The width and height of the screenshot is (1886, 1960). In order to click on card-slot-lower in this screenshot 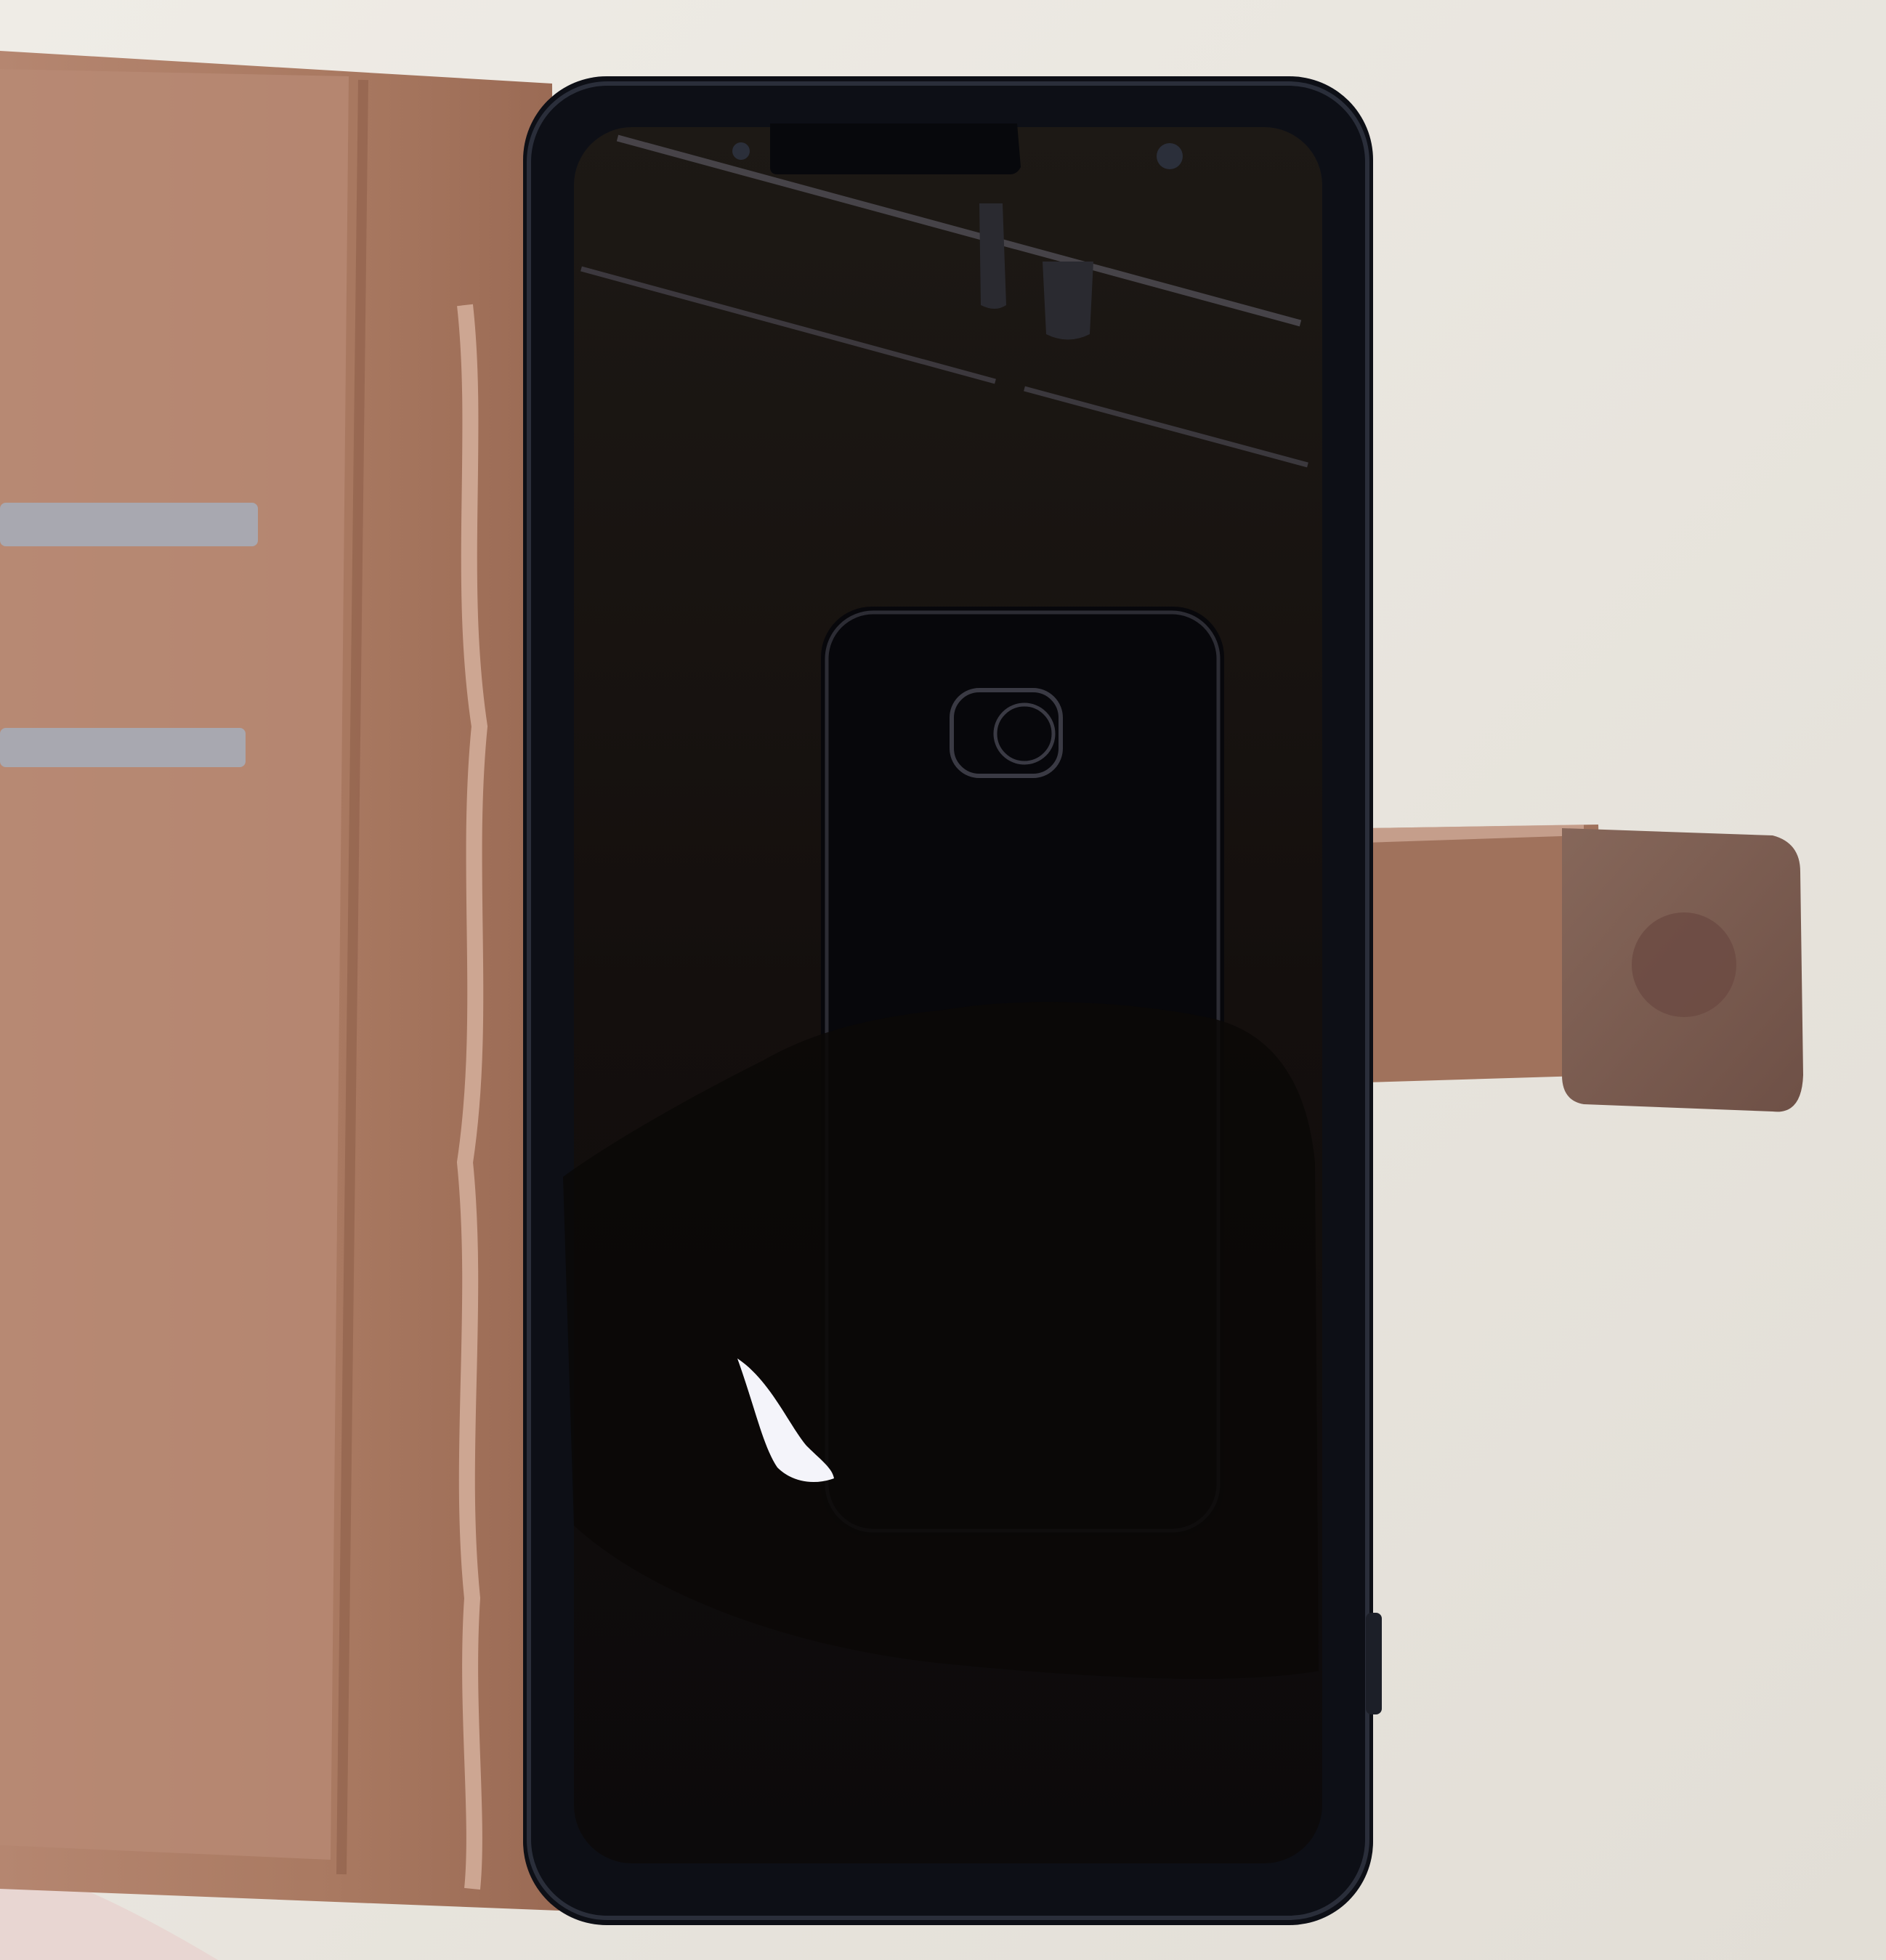, I will do `click(123, 747)`.